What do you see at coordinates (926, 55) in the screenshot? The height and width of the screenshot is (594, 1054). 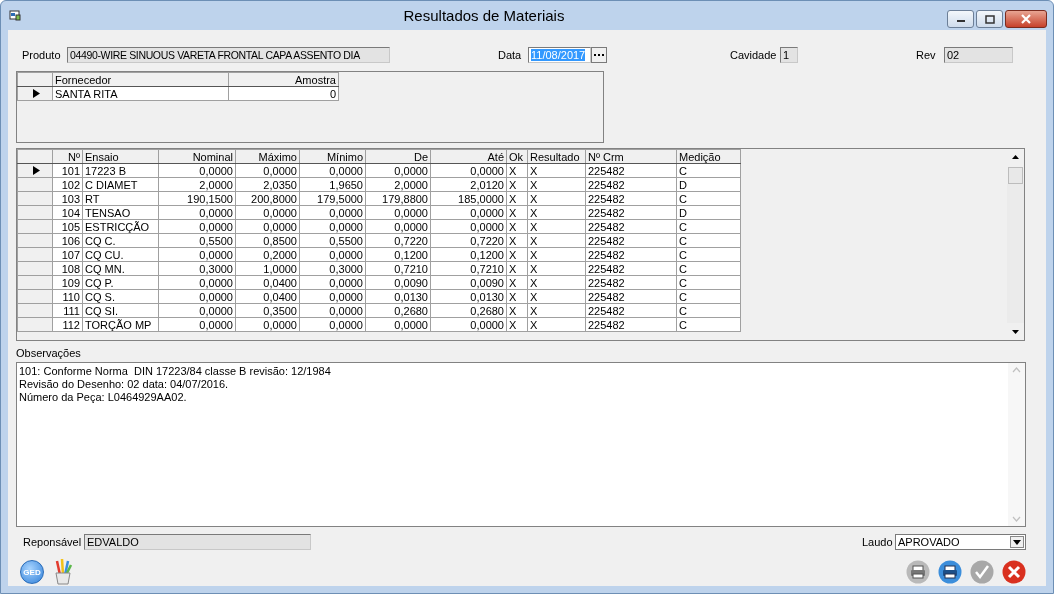 I see `field-label: Rev` at bounding box center [926, 55].